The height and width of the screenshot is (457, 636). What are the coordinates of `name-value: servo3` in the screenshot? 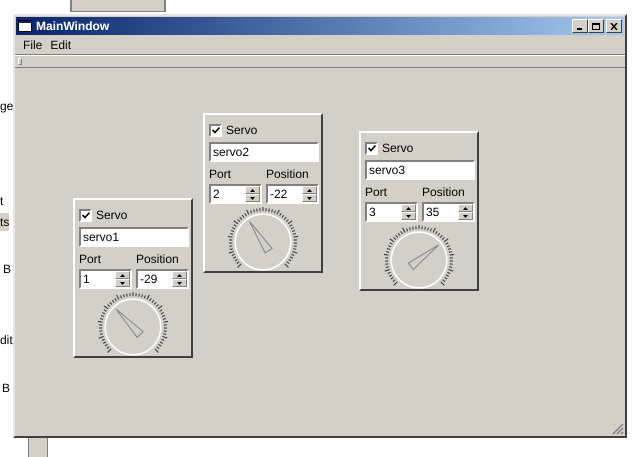 It's located at (387, 170).